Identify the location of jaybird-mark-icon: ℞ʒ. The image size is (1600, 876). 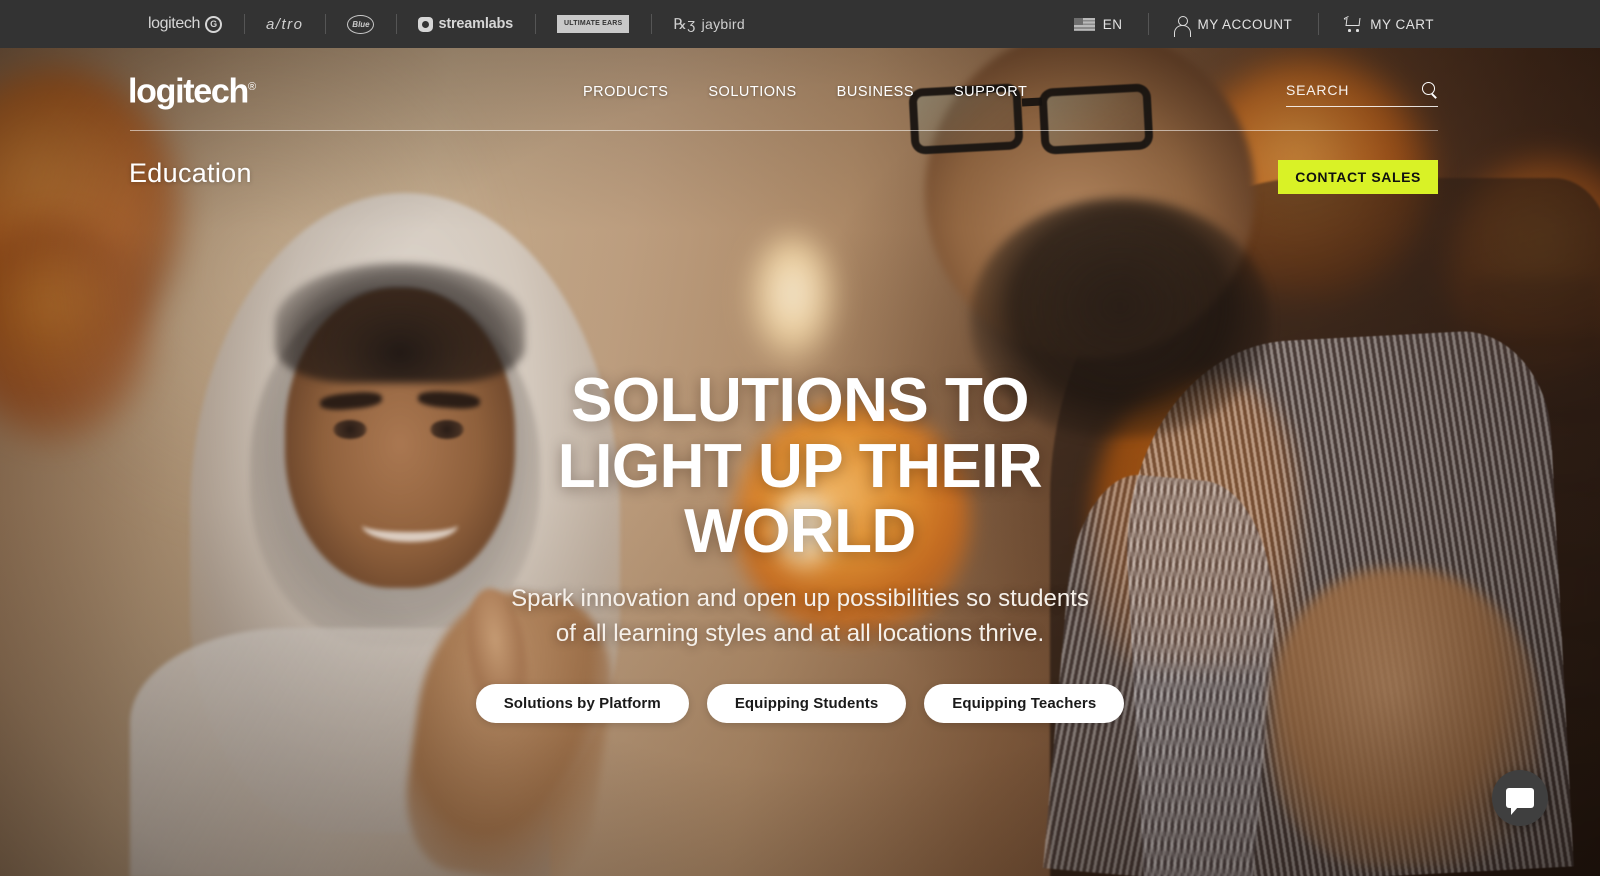
(684, 24).